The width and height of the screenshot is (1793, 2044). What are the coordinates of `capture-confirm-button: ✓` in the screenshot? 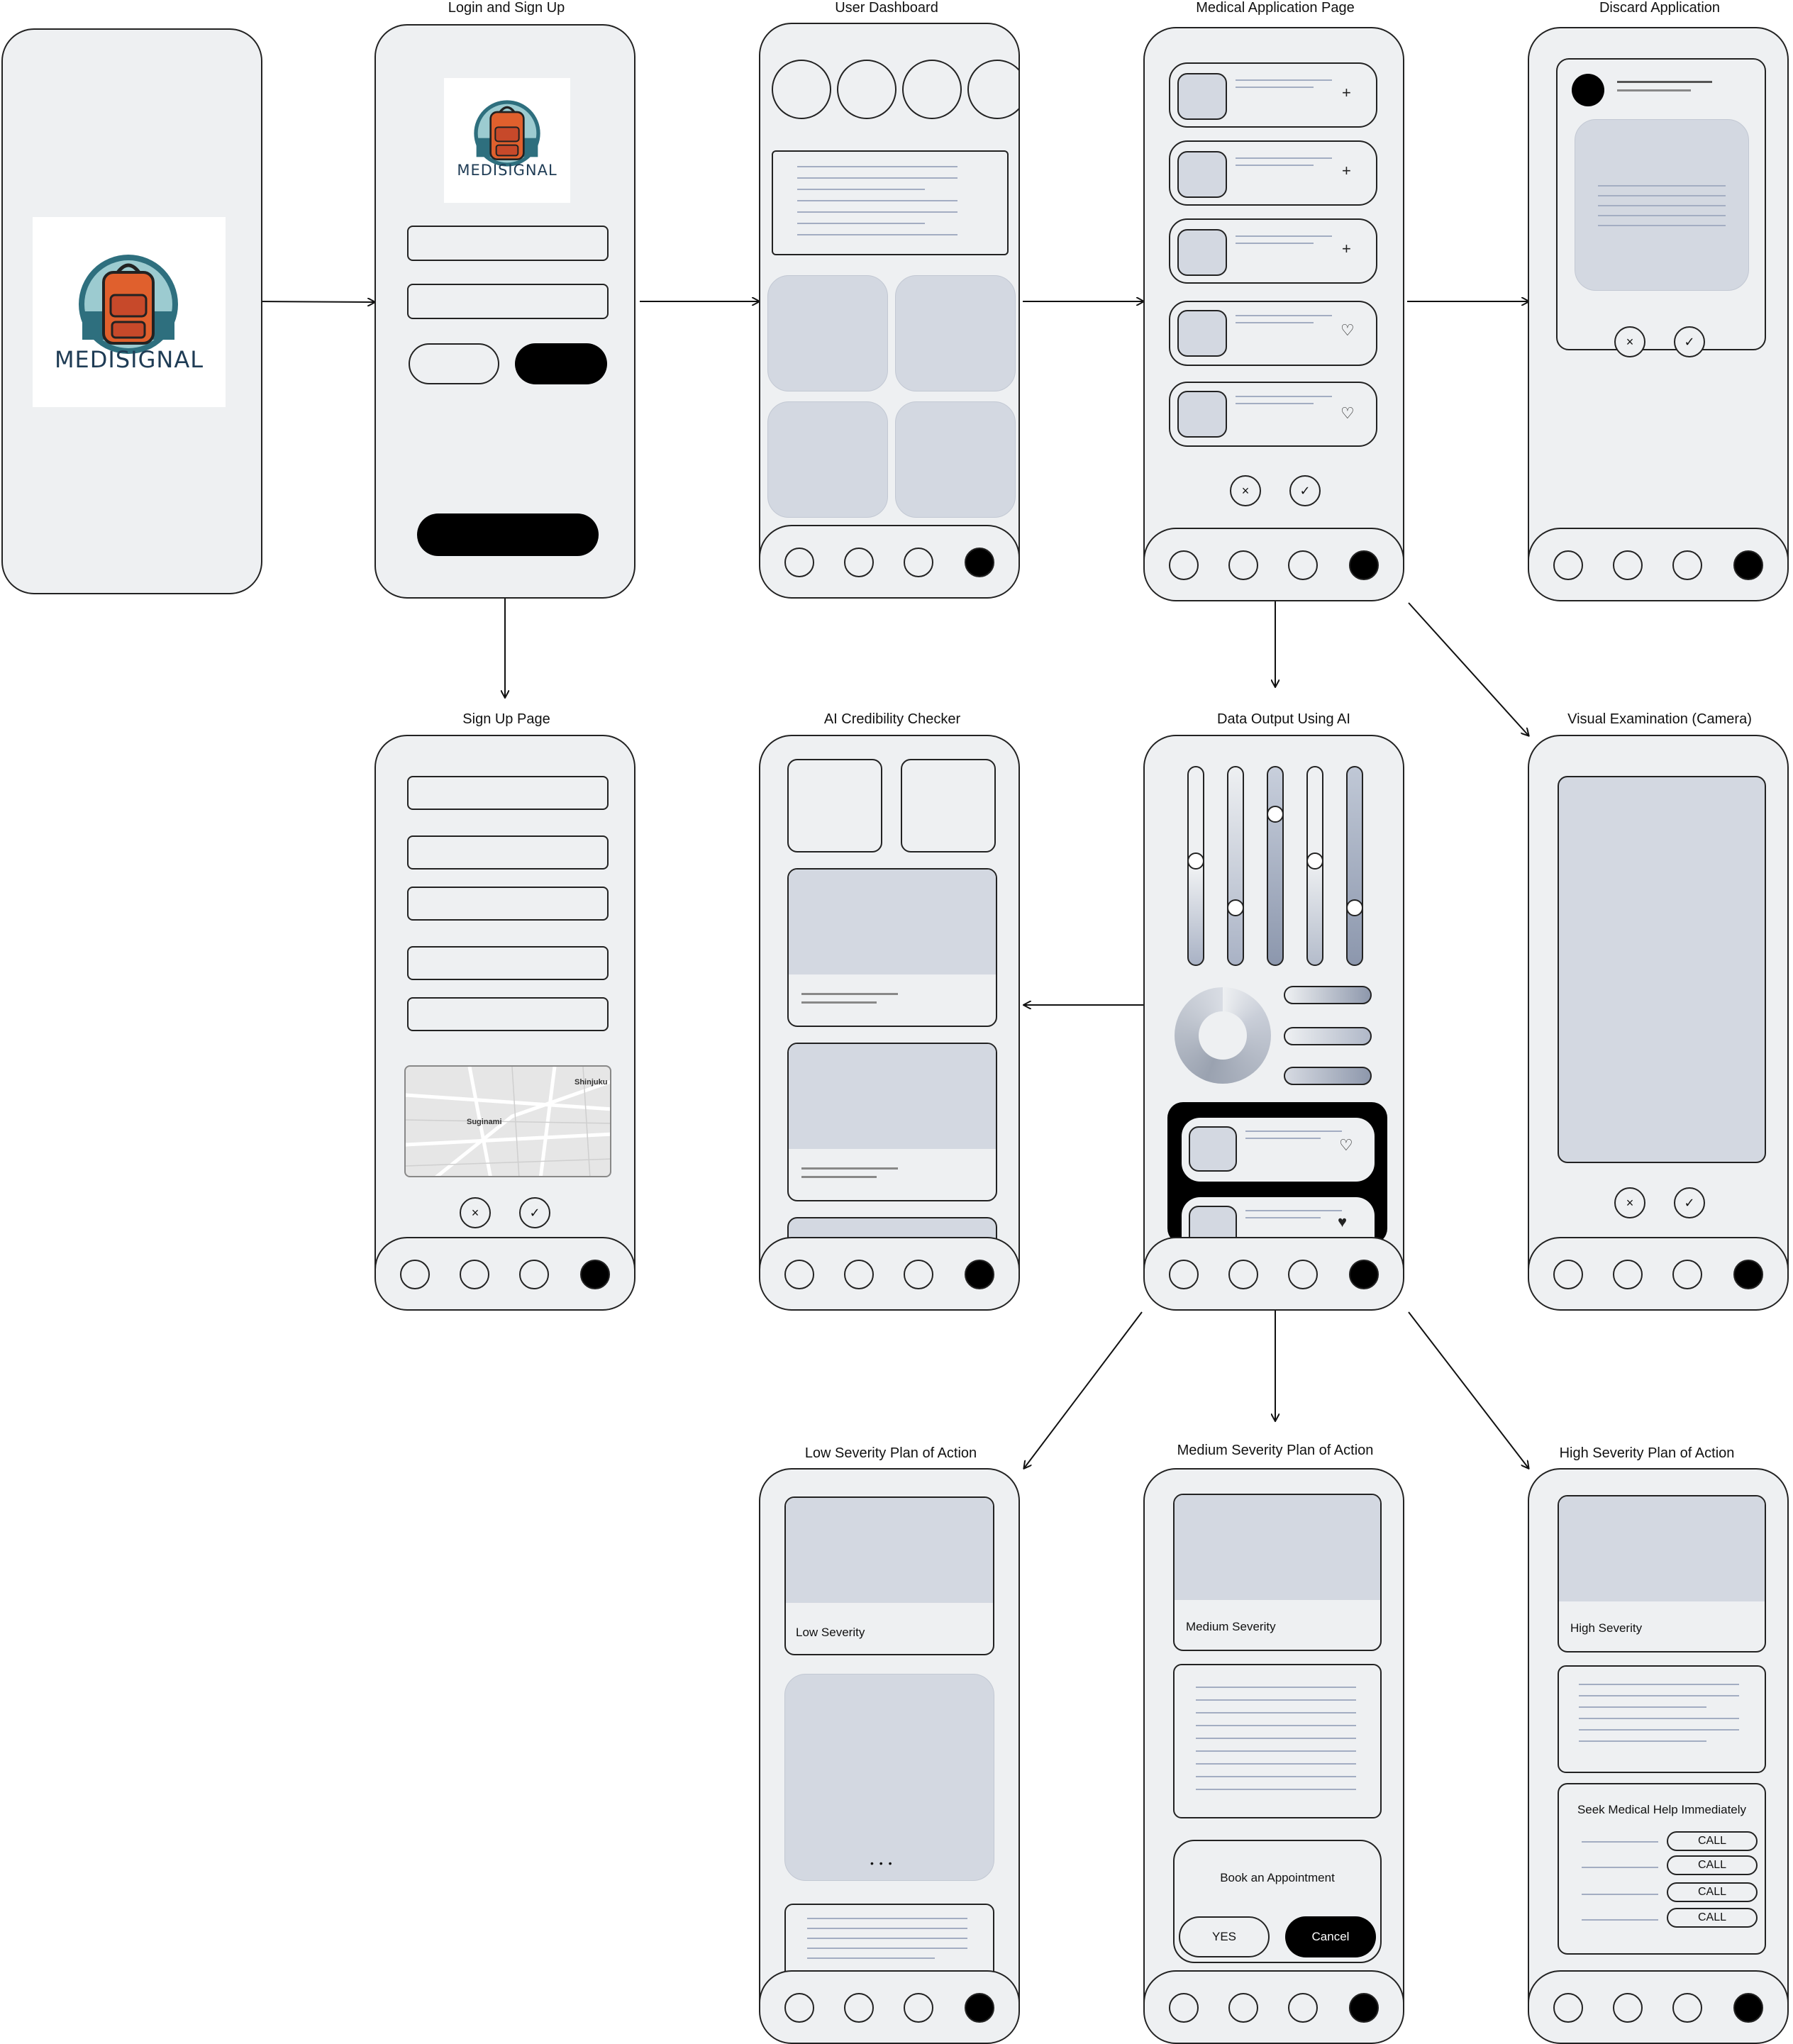 It's located at (1689, 1202).